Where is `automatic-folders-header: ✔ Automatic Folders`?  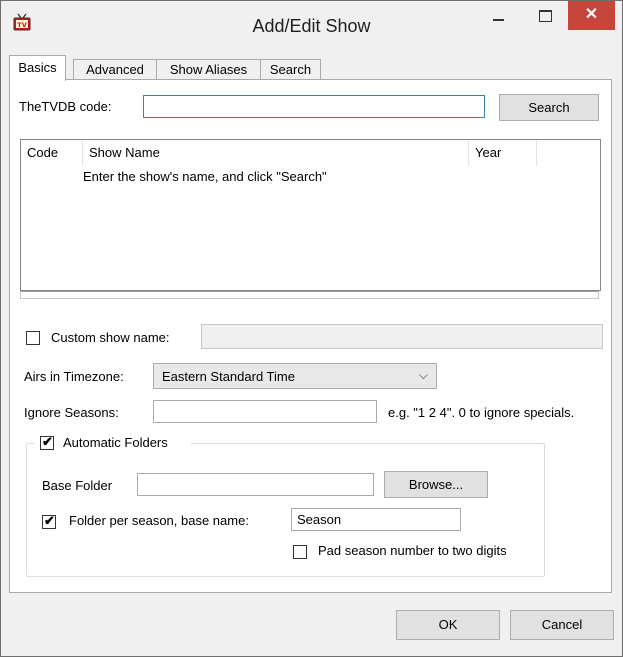 automatic-folders-header: ✔ Automatic Folders is located at coordinates (112, 443).